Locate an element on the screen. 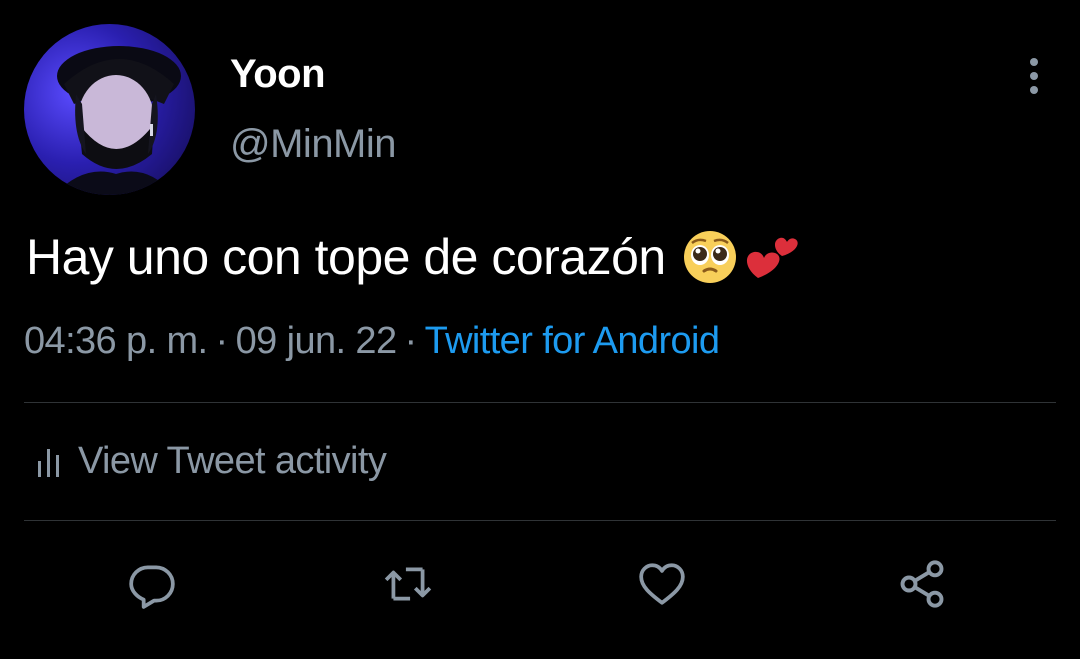 Image resolution: width=1080 pixels, height=659 pixels. tweet-time: 04:36 p. m. is located at coordinates (116, 341).